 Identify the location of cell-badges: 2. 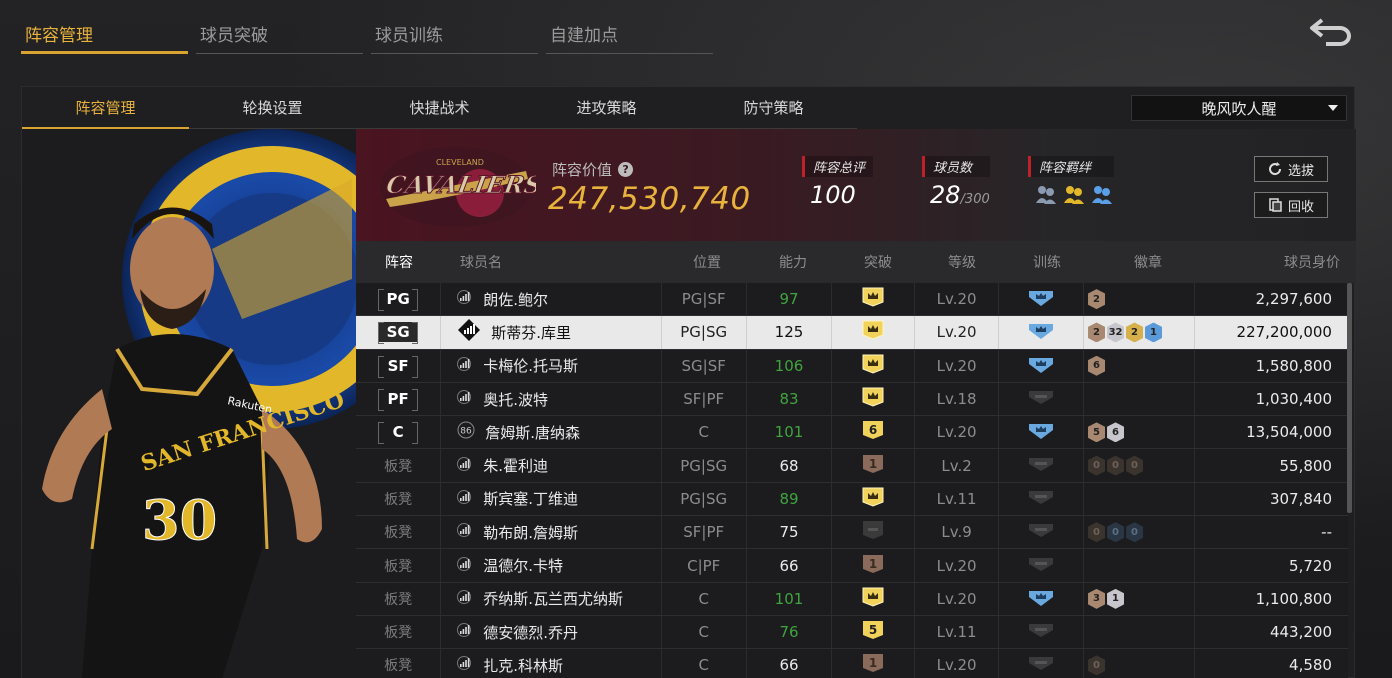
(1140, 299).